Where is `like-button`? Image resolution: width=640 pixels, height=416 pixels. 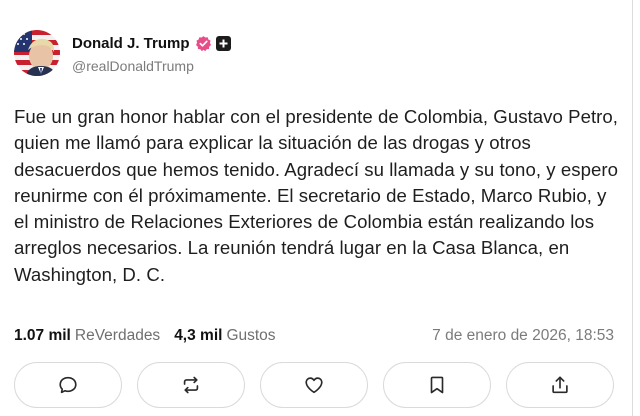
like-button is located at coordinates (314, 385).